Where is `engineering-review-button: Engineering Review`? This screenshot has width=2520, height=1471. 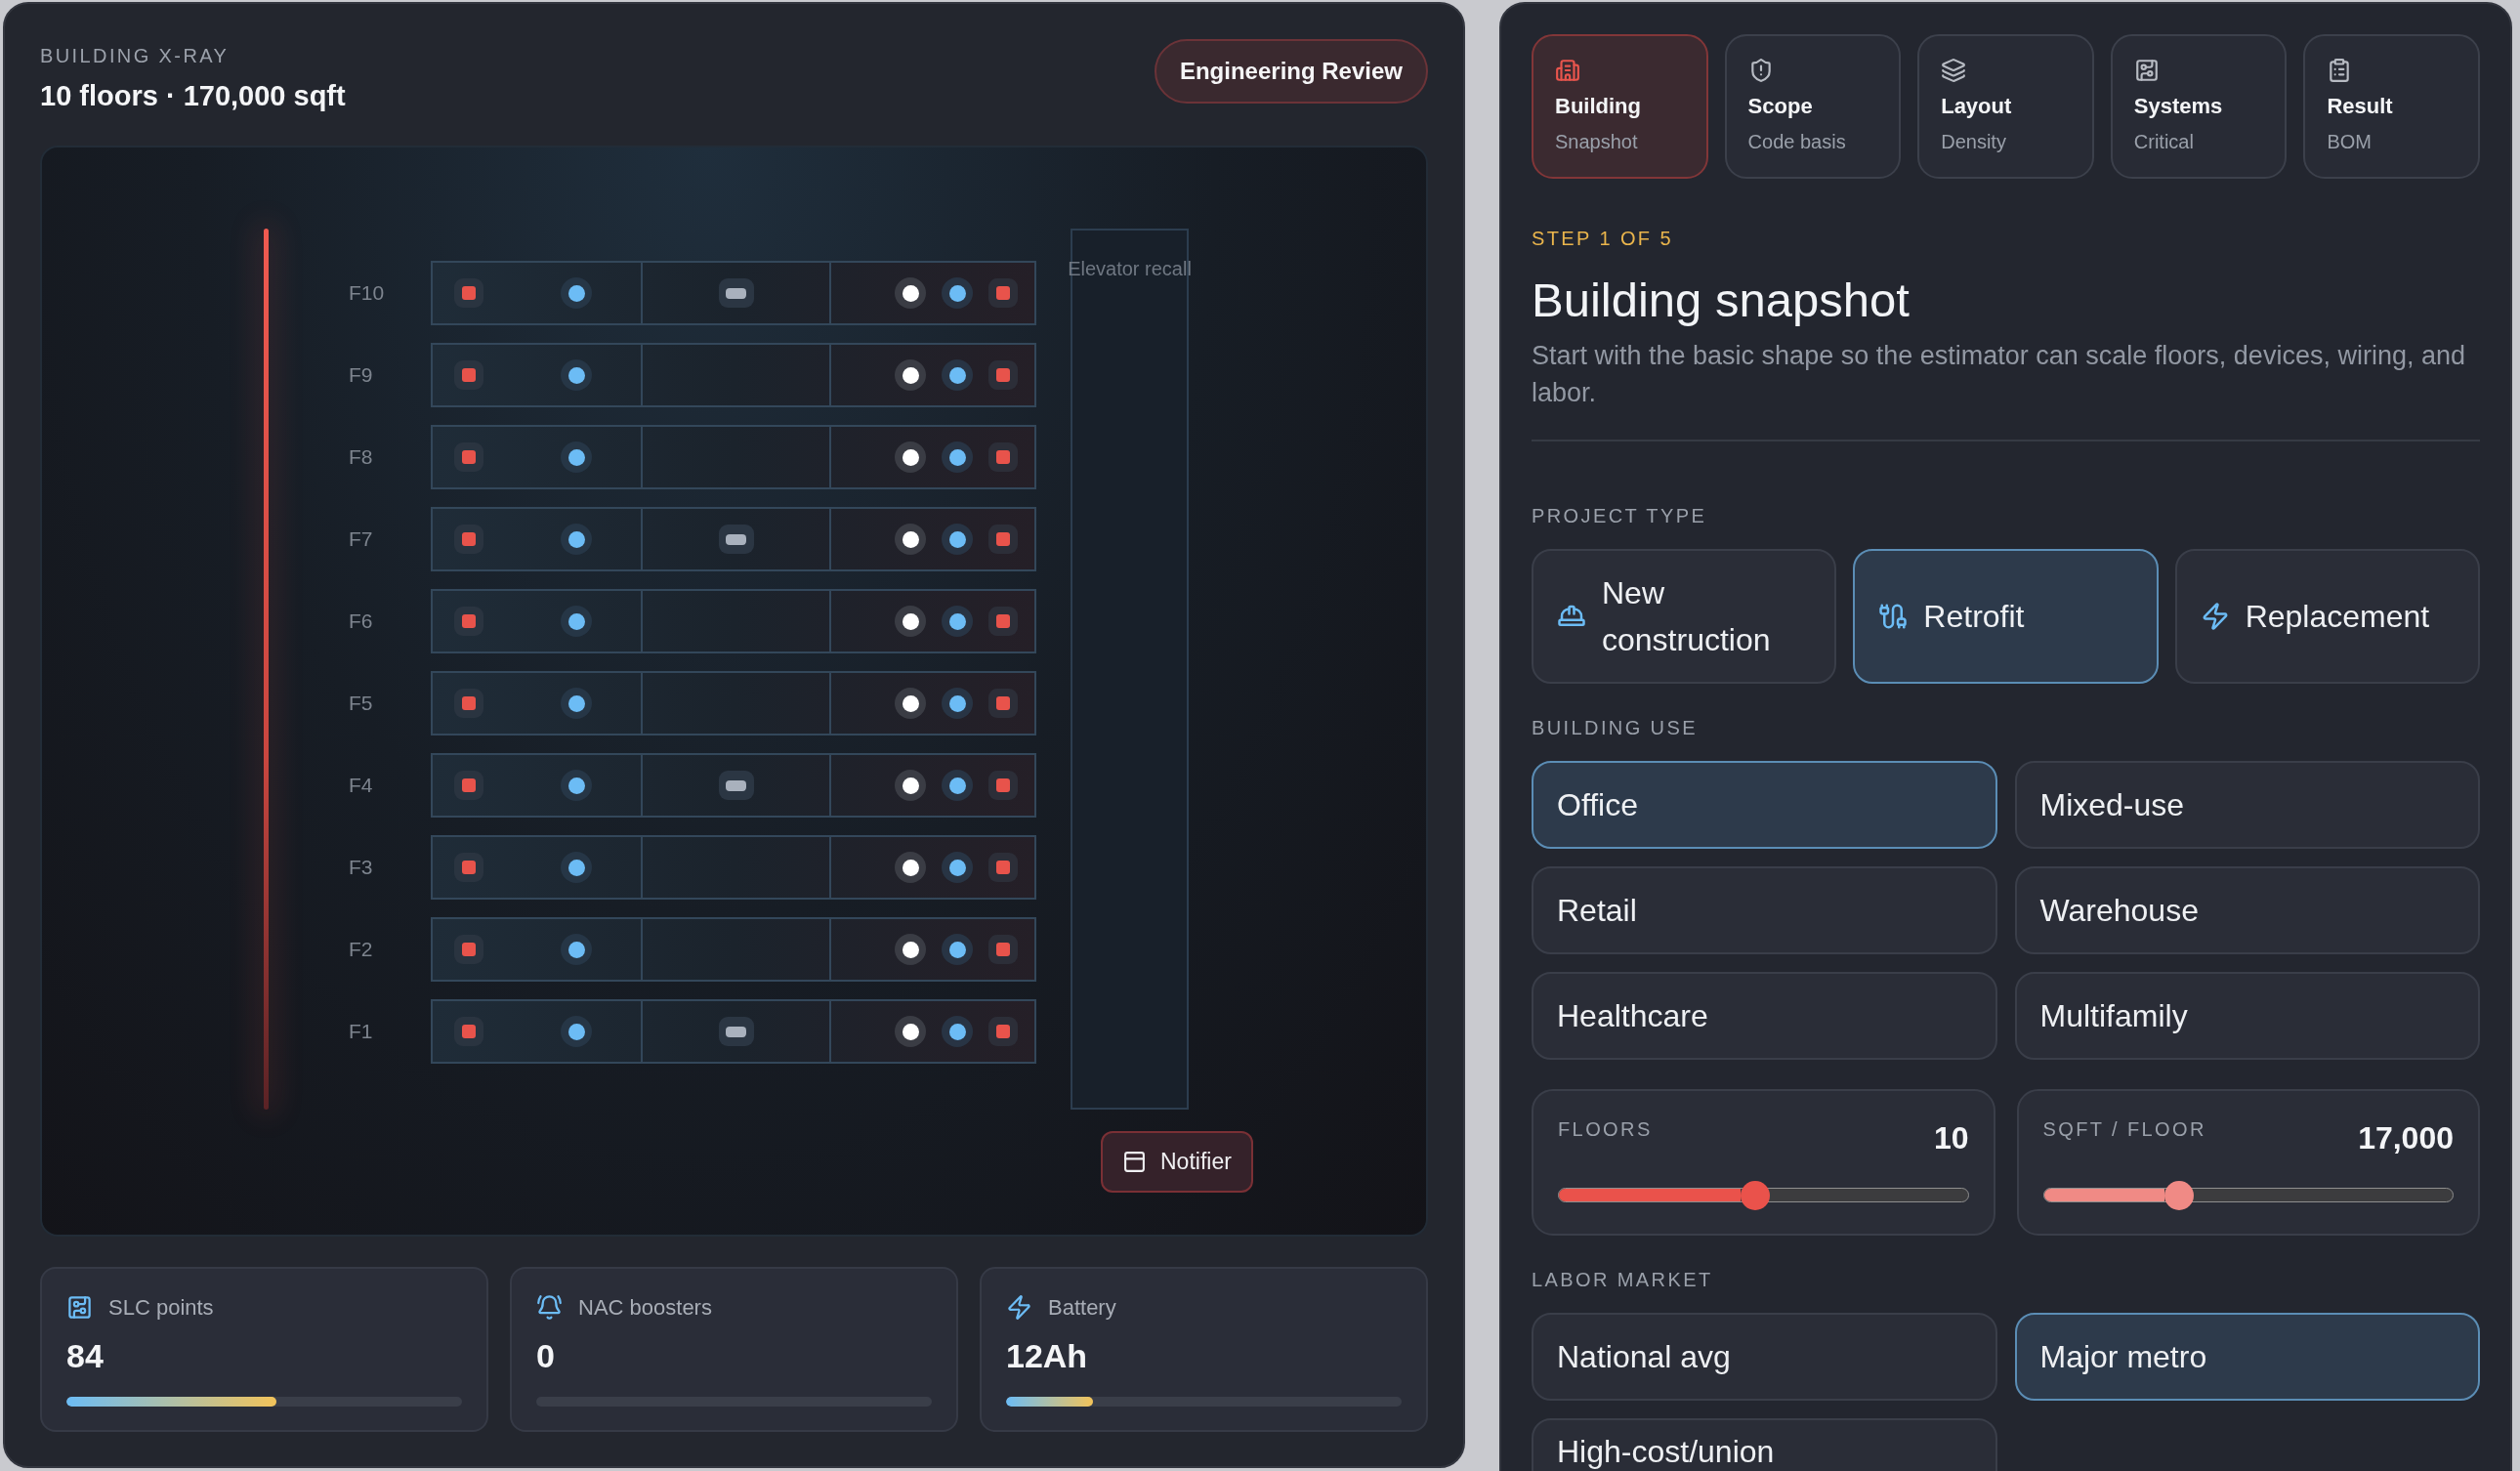
engineering-review-button: Engineering Review is located at coordinates (1291, 71).